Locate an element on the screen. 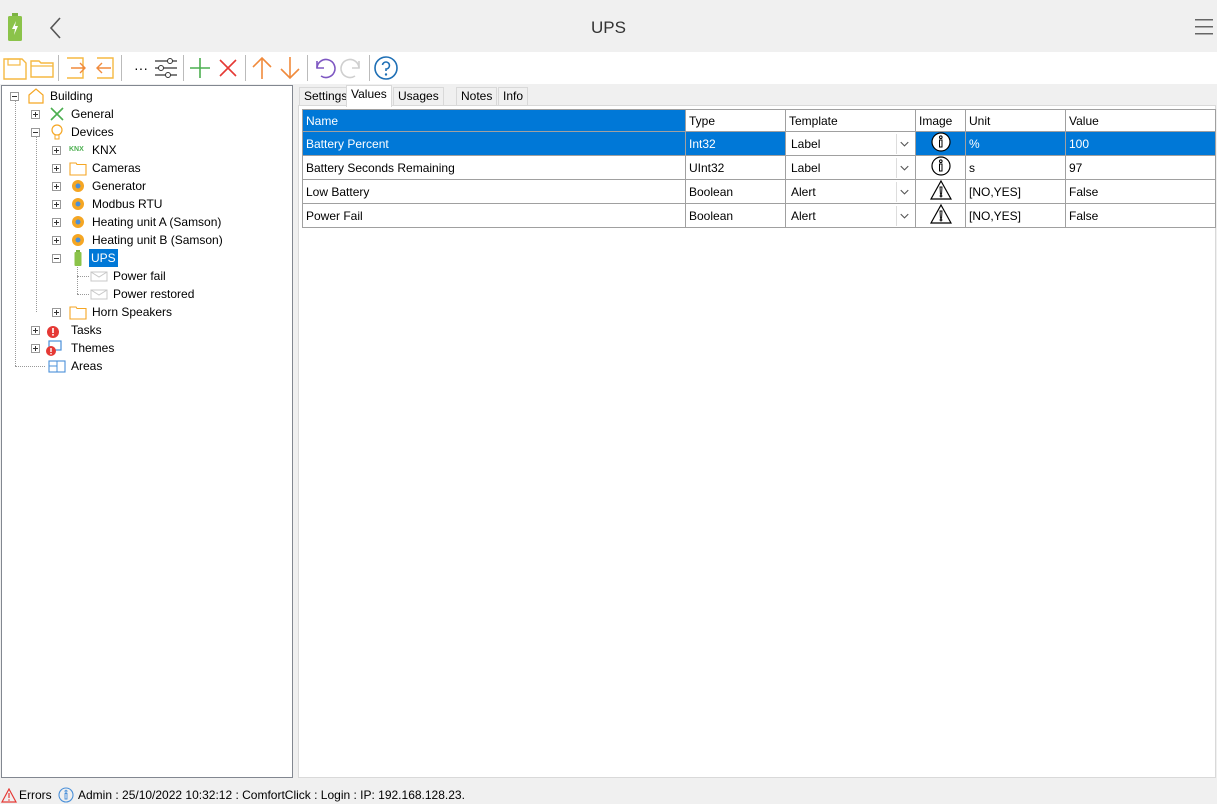  tree-node-tasks: Tasks is located at coordinates (131, 330).